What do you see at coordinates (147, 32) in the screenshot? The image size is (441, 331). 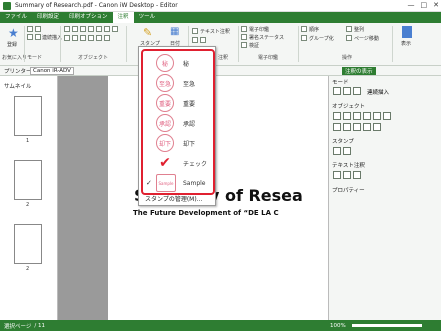 I see `stamp-icon: ✎` at bounding box center [147, 32].